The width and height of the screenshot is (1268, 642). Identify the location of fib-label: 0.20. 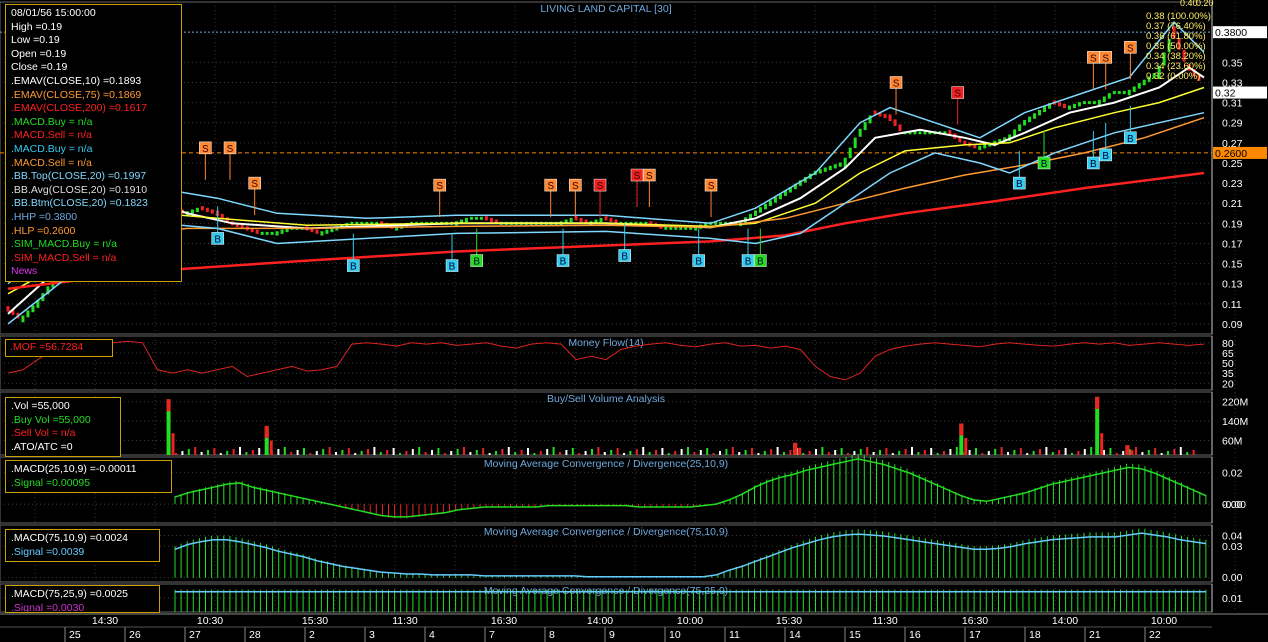
(1205, 4).